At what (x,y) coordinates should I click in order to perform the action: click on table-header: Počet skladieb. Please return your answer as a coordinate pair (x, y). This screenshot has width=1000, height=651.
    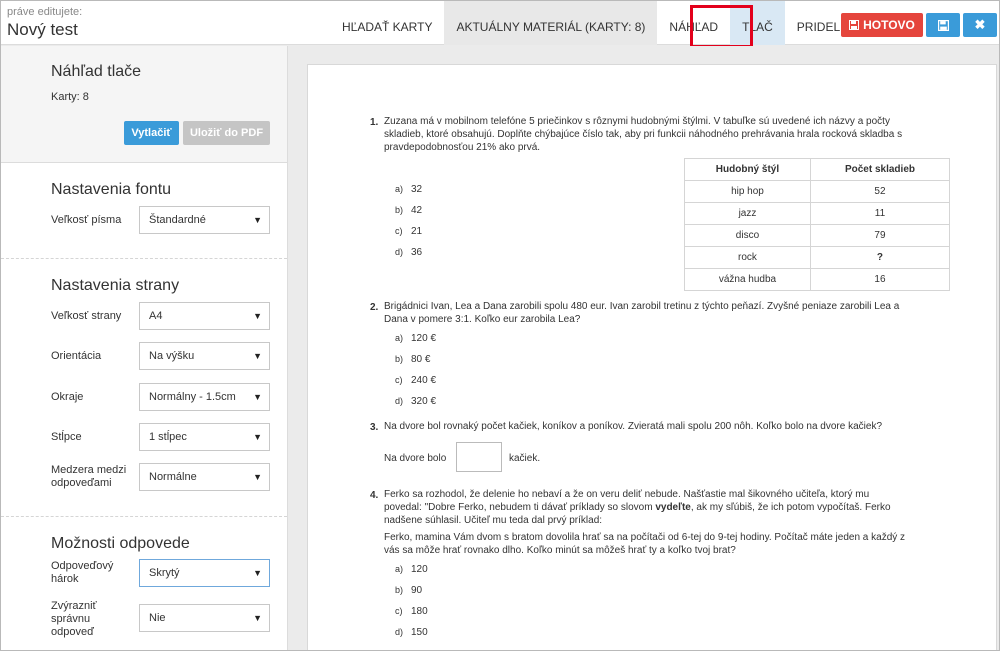
    Looking at the image, I should click on (880, 169).